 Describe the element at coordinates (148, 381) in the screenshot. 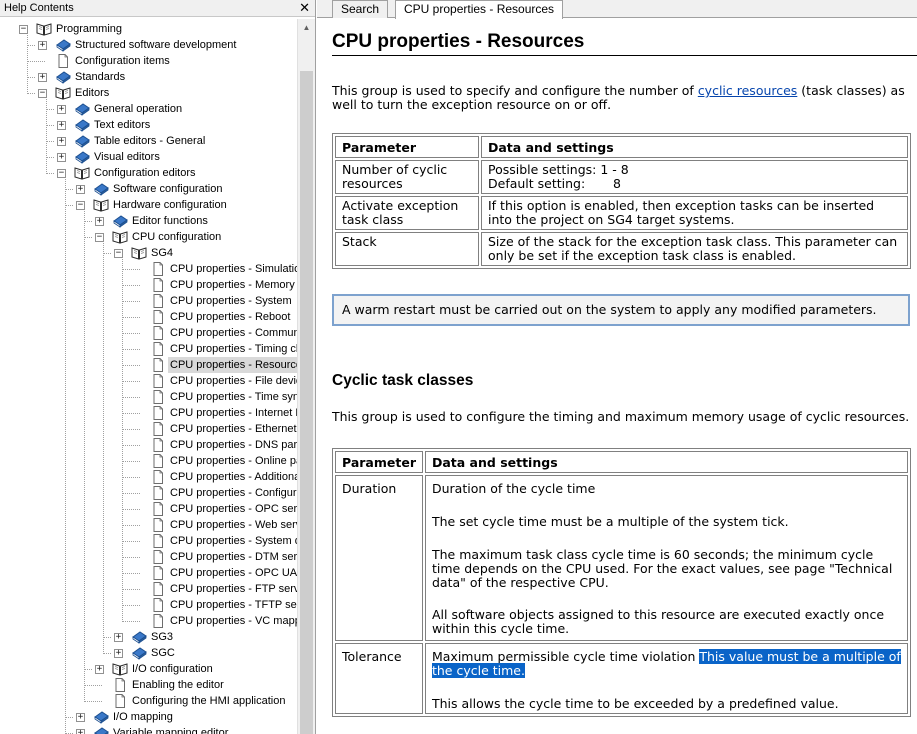

I see `tree-item: CPU properties - File devices` at that location.